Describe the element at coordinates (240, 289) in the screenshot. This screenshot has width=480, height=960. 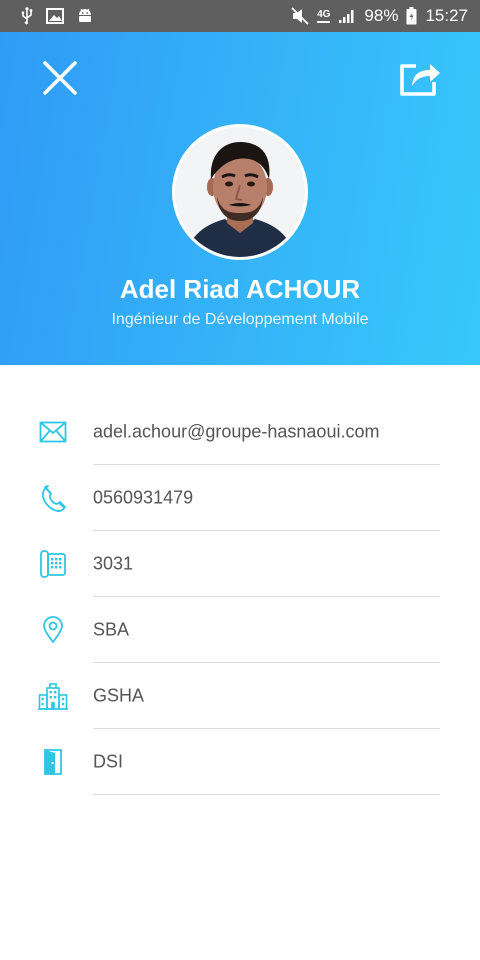
I see `profile-name: Adel Riad ACHOUR` at that location.